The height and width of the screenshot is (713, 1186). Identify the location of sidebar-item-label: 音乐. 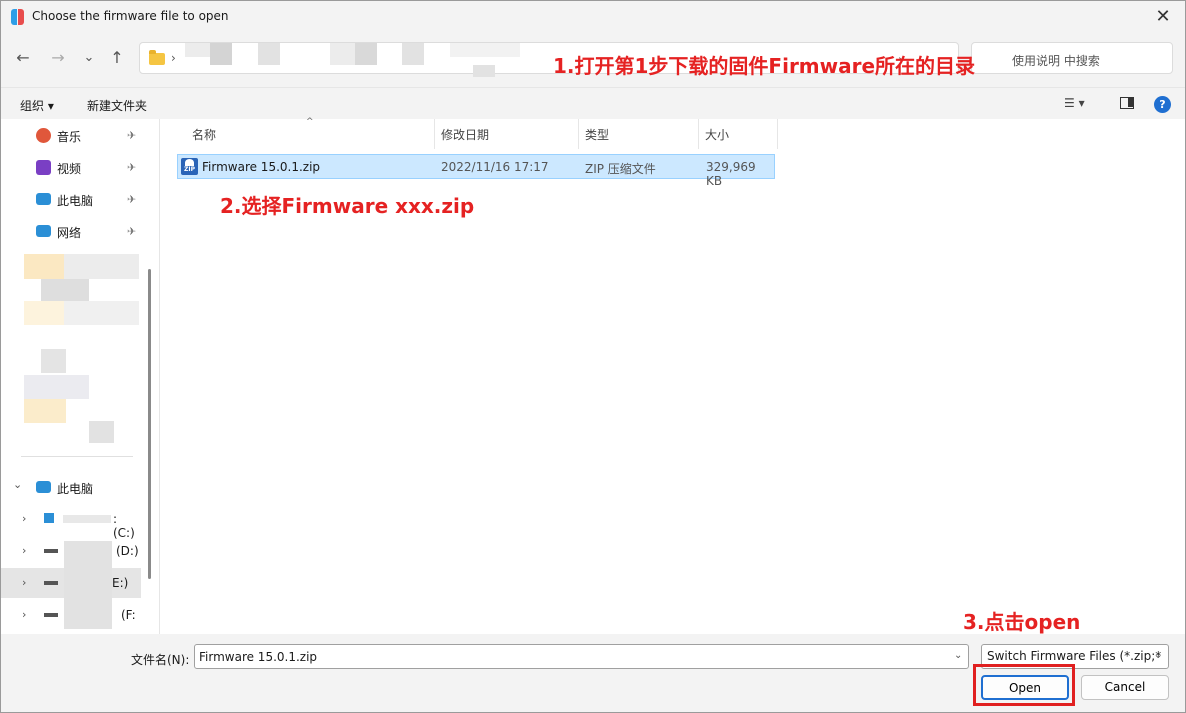
(69, 137).